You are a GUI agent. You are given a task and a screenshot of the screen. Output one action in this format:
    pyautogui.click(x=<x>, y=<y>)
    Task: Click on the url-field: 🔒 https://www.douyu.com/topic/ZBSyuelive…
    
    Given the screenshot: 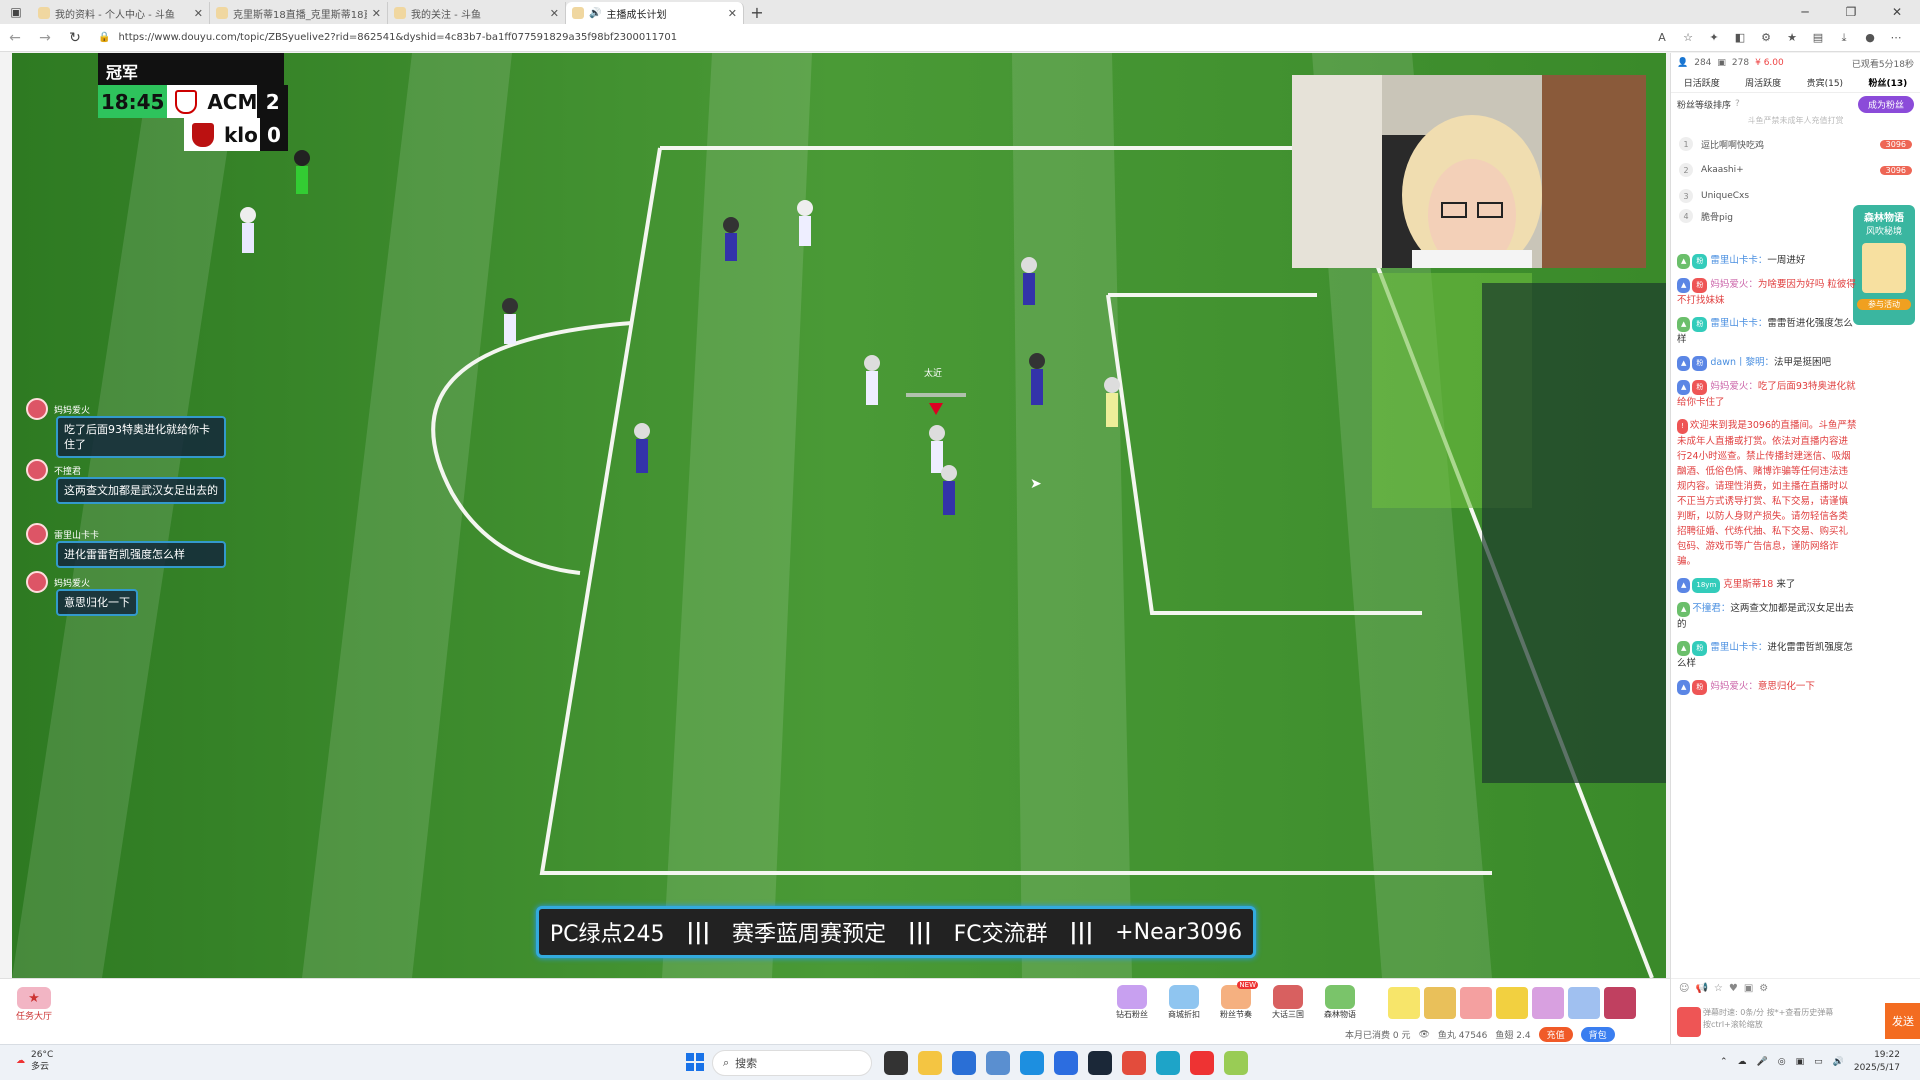 What is the action you would take?
    pyautogui.click(x=387, y=37)
    